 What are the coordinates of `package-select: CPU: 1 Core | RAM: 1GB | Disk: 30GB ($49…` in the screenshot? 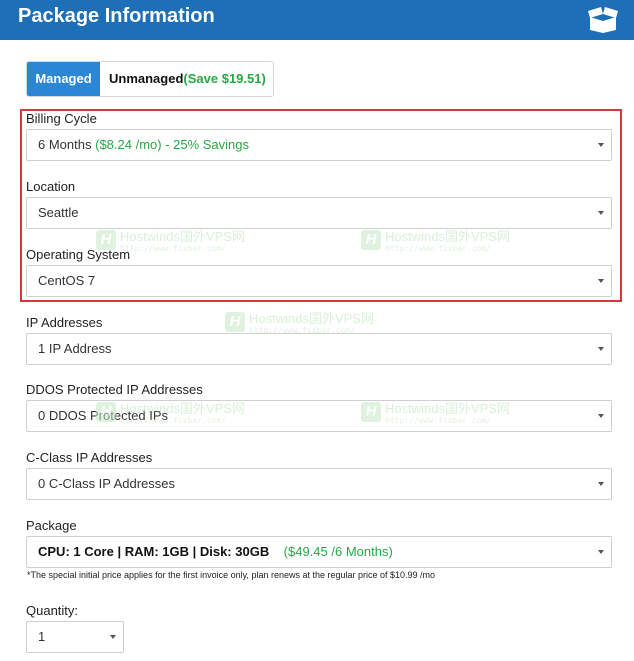 It's located at (319, 552).